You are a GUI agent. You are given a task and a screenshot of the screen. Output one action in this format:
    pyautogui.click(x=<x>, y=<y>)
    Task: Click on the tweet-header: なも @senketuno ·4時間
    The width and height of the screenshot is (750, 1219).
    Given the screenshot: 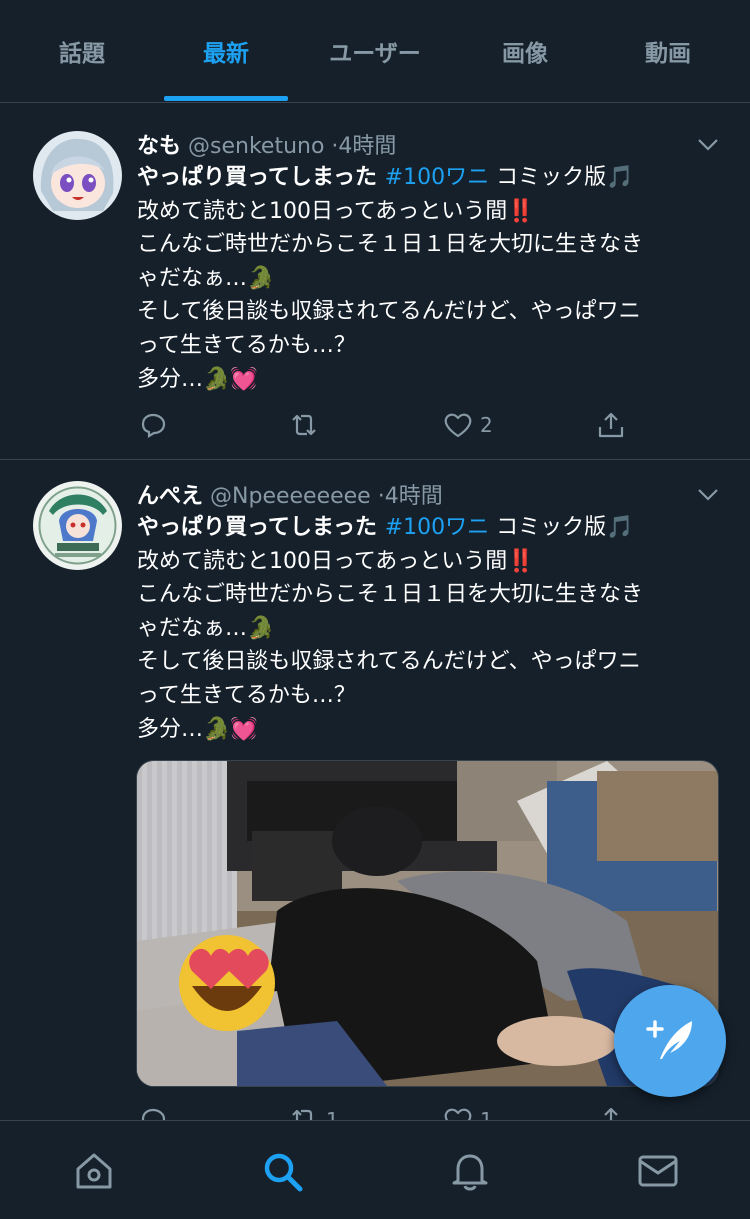 What is the action you would take?
    pyautogui.click(x=266, y=144)
    